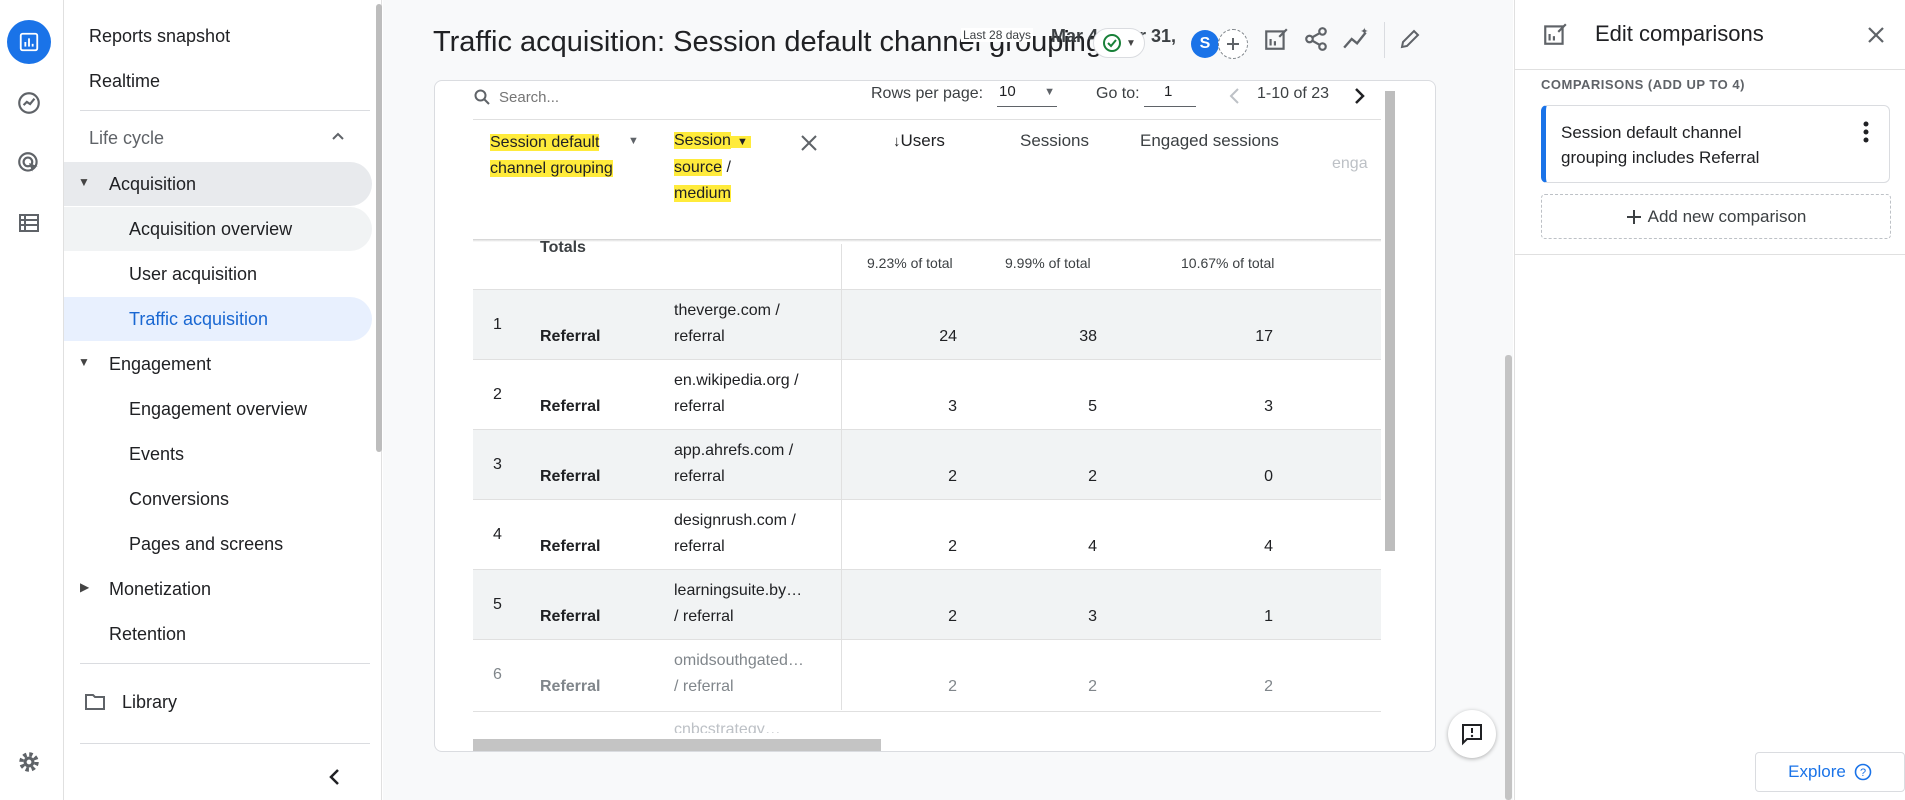  Describe the element at coordinates (1170, 95) in the screenshot. I see `goto-page-input: 1` at that location.